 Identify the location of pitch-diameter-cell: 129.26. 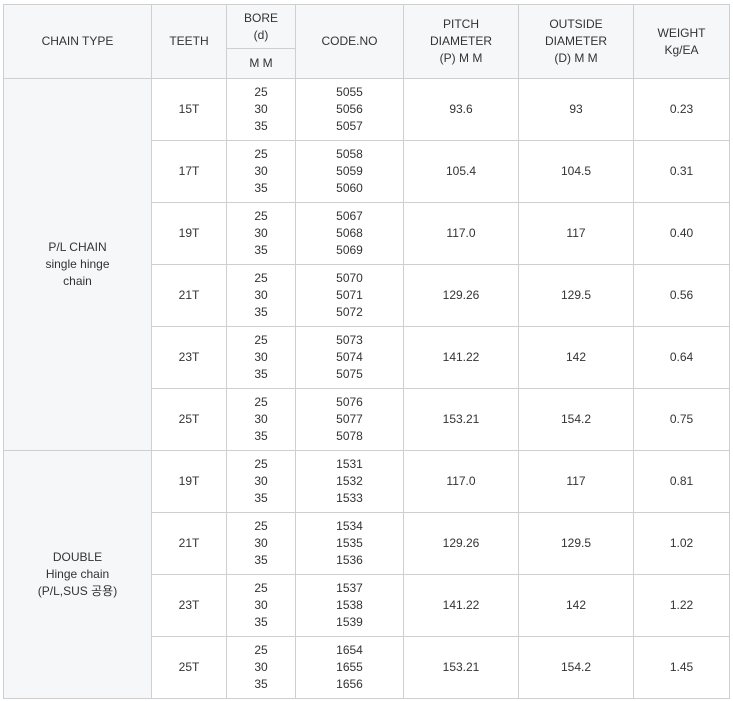
(461, 543).